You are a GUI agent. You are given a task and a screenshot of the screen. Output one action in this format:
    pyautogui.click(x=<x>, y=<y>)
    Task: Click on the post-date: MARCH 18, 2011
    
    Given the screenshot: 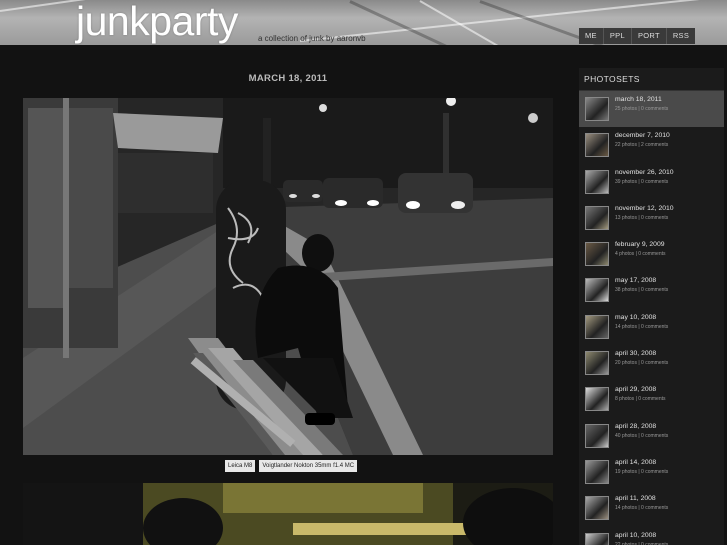 What is the action you would take?
    pyautogui.click(x=288, y=78)
    